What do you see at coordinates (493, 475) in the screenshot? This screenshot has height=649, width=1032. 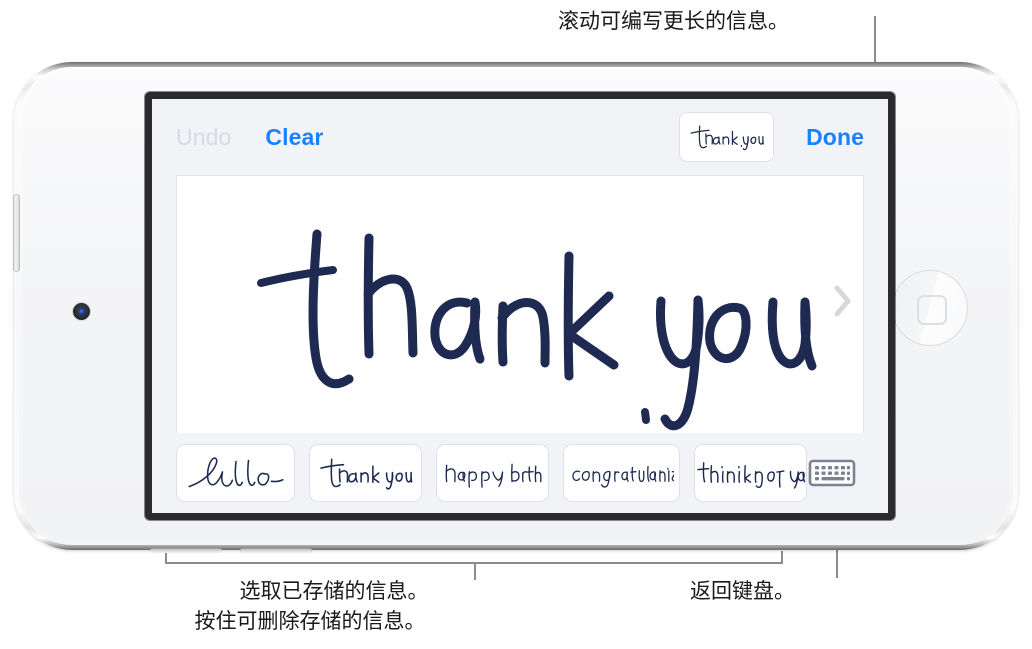 I see `saved-ink-happy-birthday` at bounding box center [493, 475].